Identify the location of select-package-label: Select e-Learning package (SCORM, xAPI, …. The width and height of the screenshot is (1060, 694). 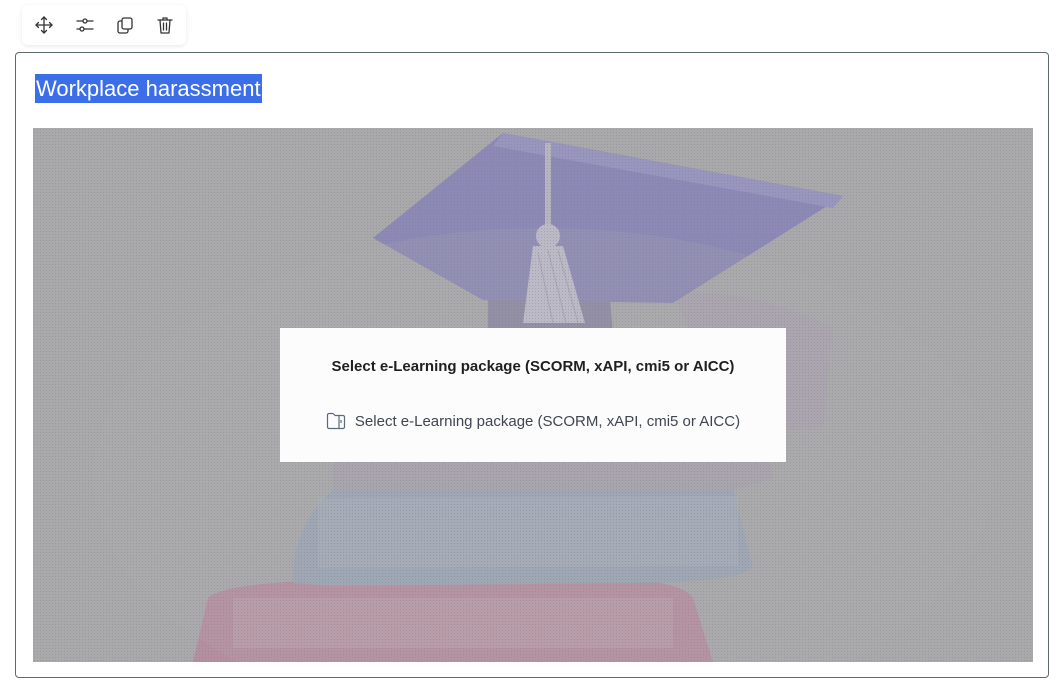
(547, 421).